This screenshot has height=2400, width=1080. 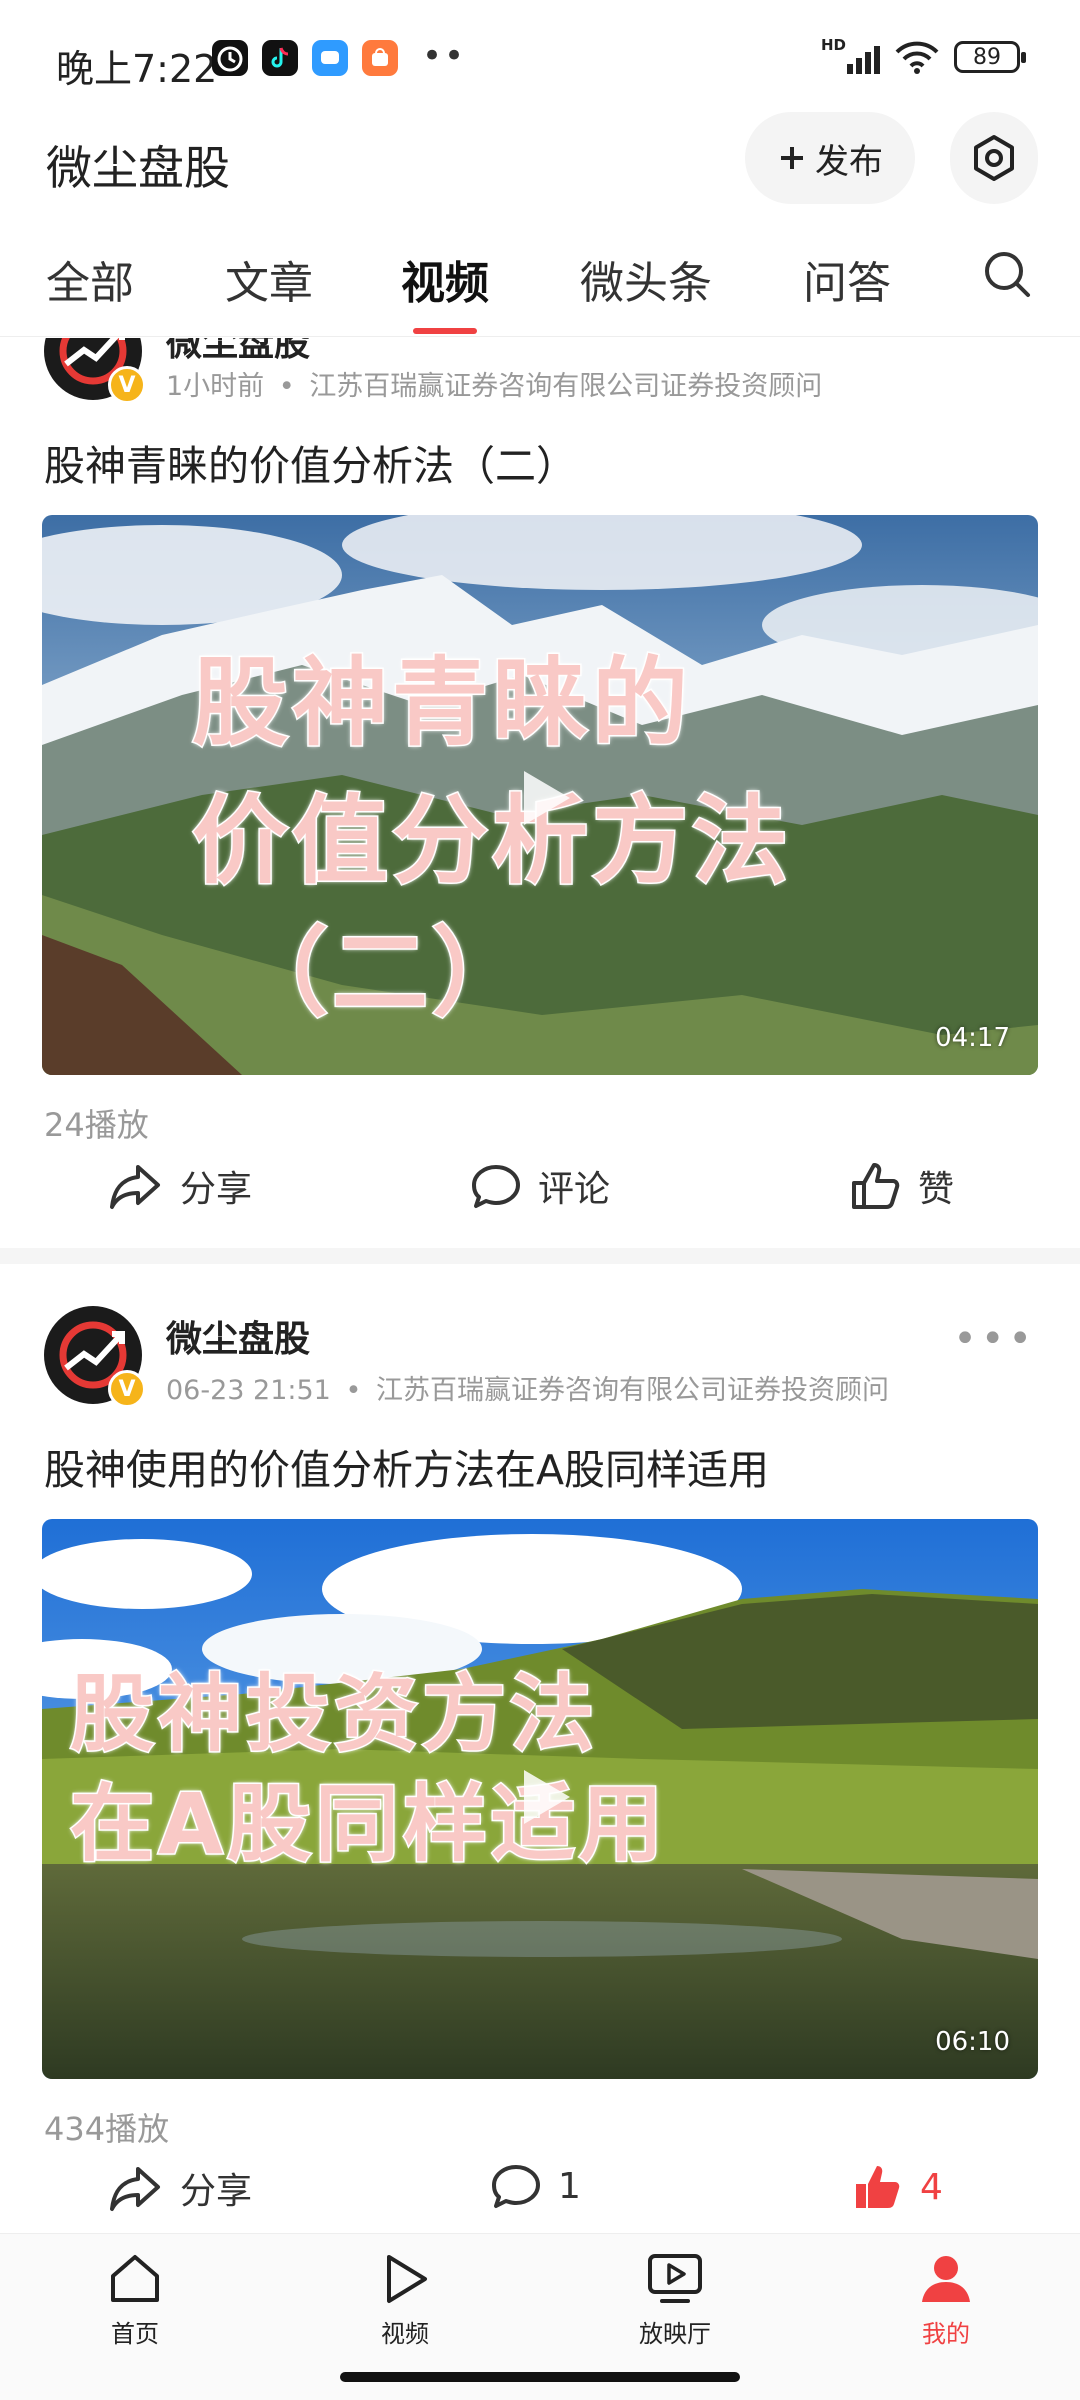 What do you see at coordinates (972, 2042) in the screenshot?
I see `video-duration: 06:10` at bounding box center [972, 2042].